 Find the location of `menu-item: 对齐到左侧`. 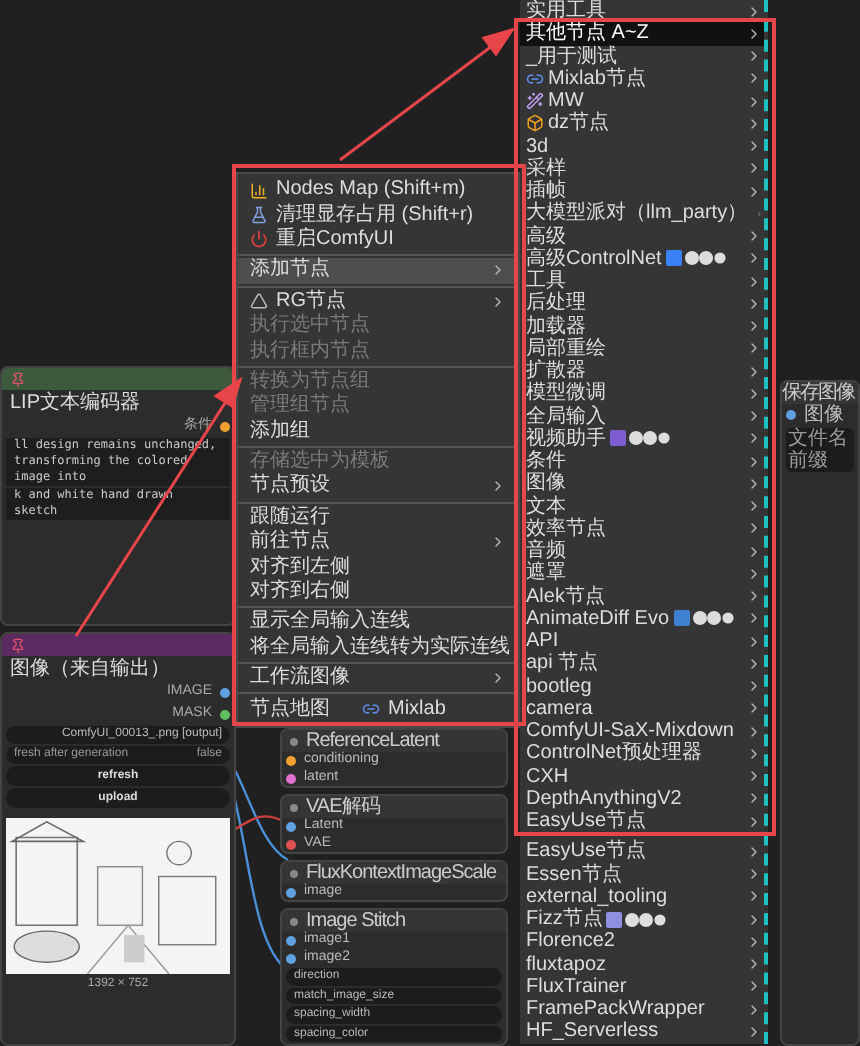

menu-item: 对齐到左侧 is located at coordinates (378, 567).